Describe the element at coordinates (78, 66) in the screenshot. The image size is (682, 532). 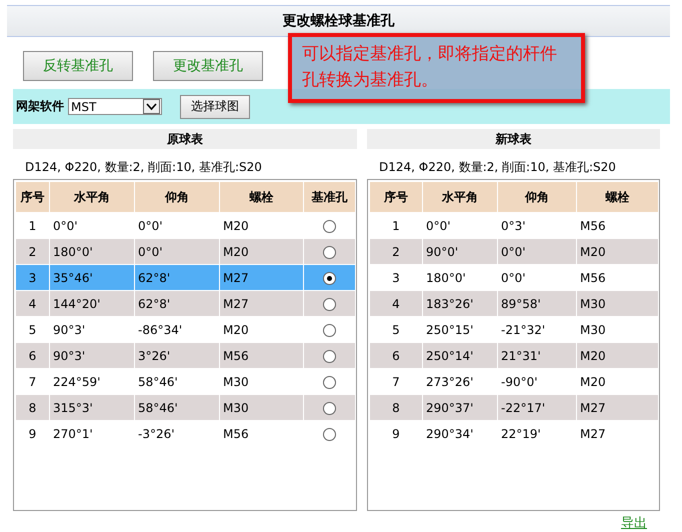
I see `action-button: 反转基准孔` at that location.